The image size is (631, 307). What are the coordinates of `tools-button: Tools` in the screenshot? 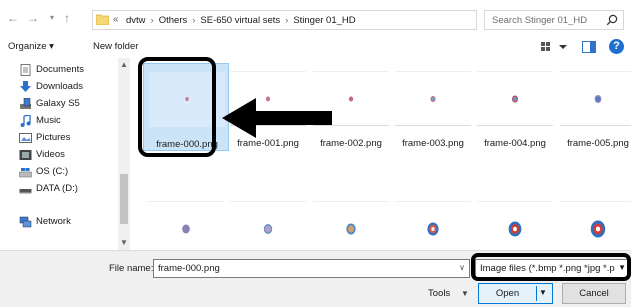 It's located at (439, 293).